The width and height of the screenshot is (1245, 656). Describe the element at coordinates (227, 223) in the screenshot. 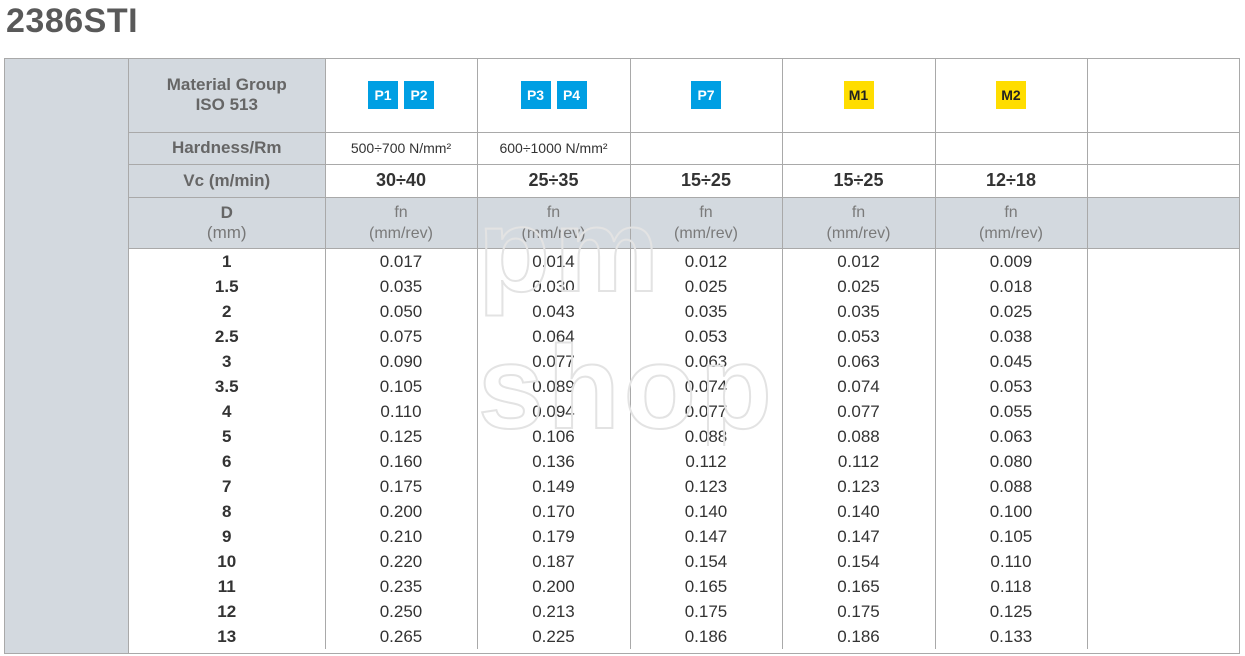

I see `diameter-label: D (mm)` at that location.